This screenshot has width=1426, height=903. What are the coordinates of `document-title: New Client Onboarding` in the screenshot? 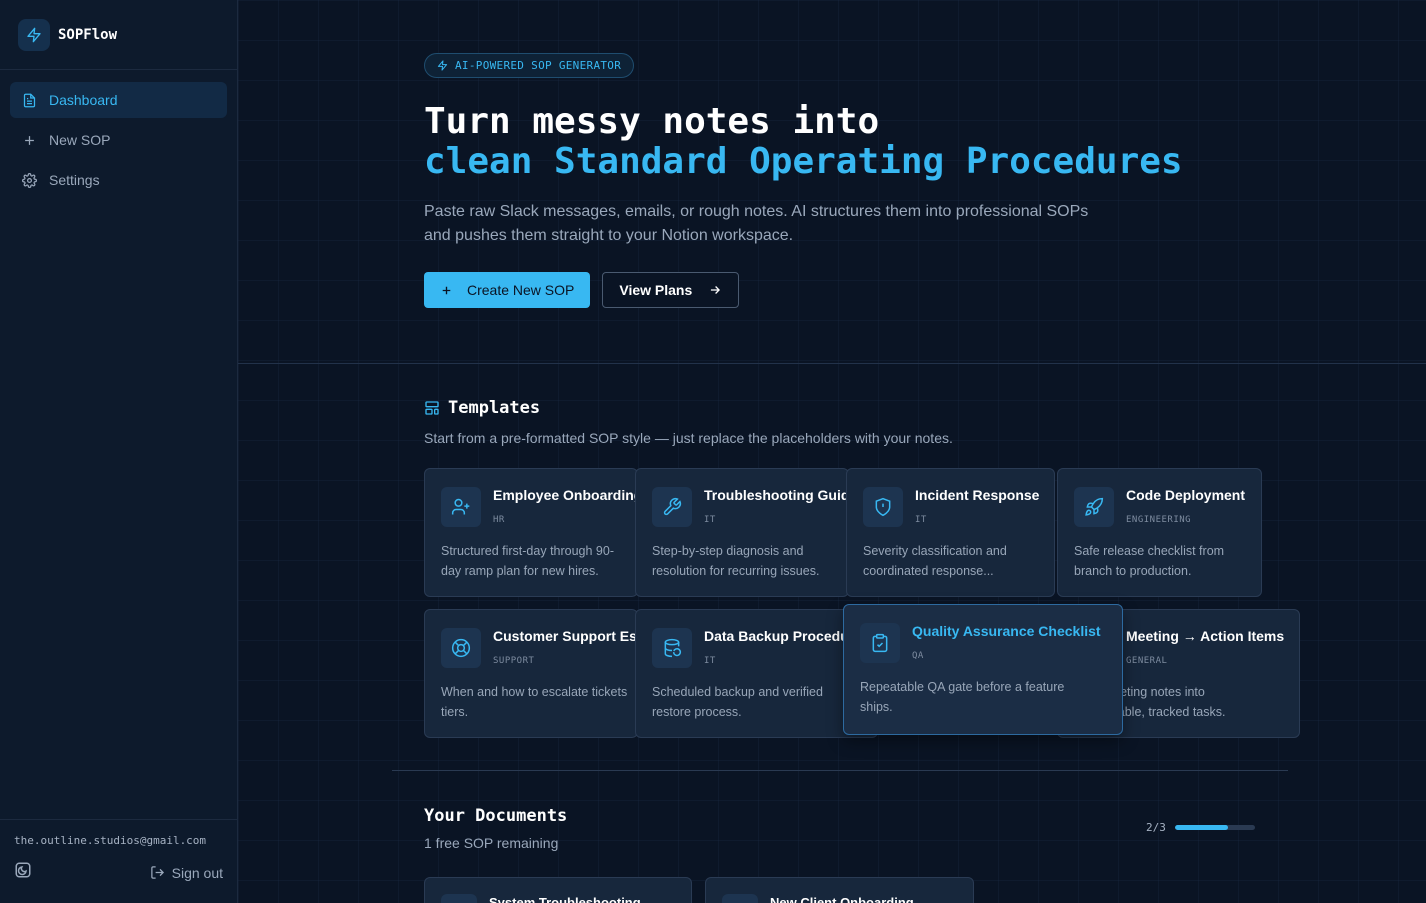 It's located at (842, 899).